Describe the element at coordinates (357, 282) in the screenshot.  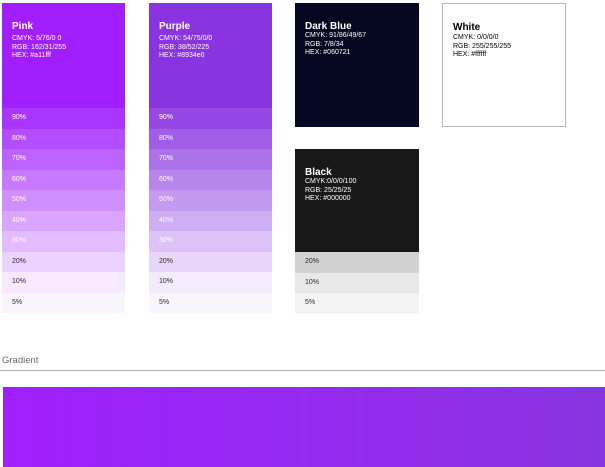
I see `black-tint-10: 10%` at that location.